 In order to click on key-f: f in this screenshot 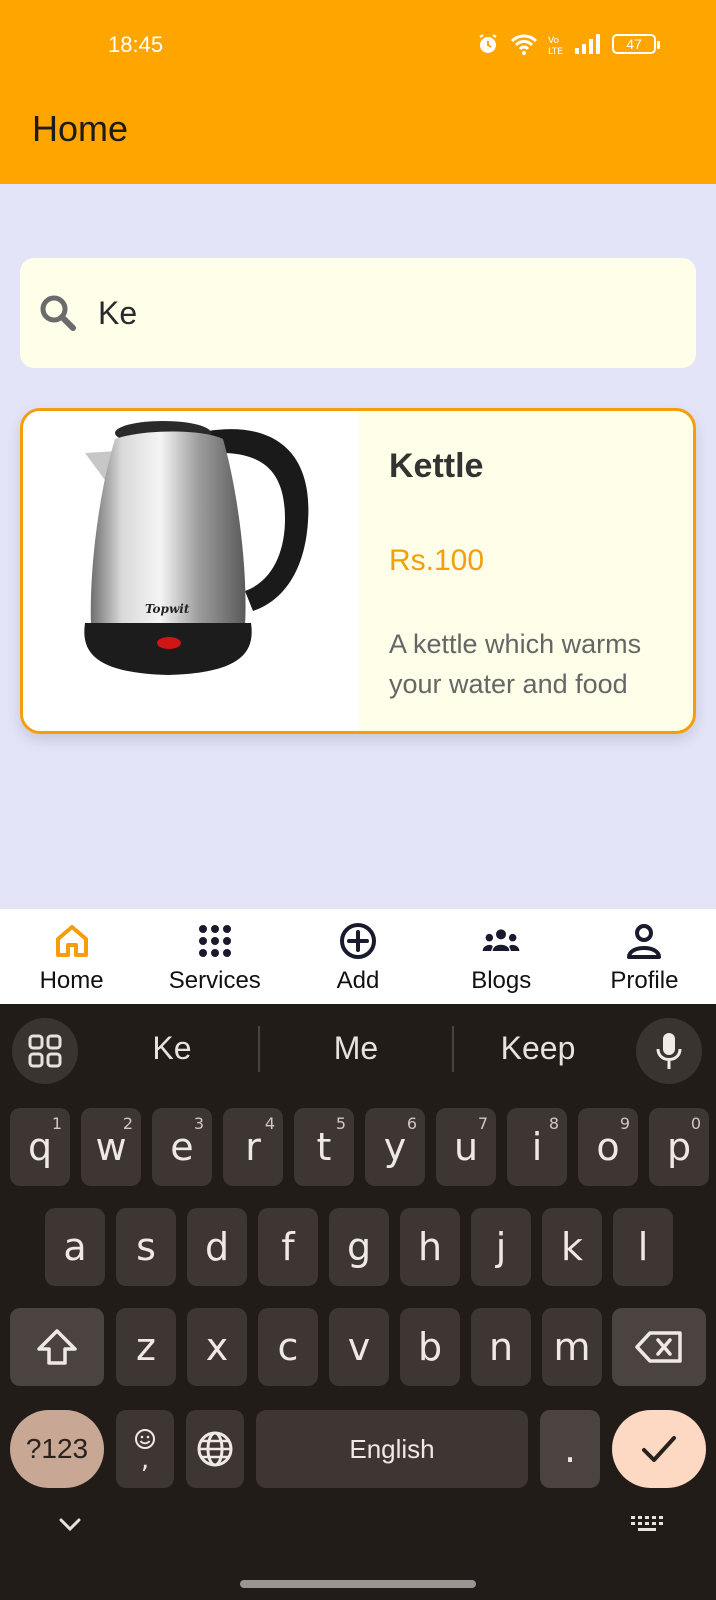, I will do `click(288, 1247)`.